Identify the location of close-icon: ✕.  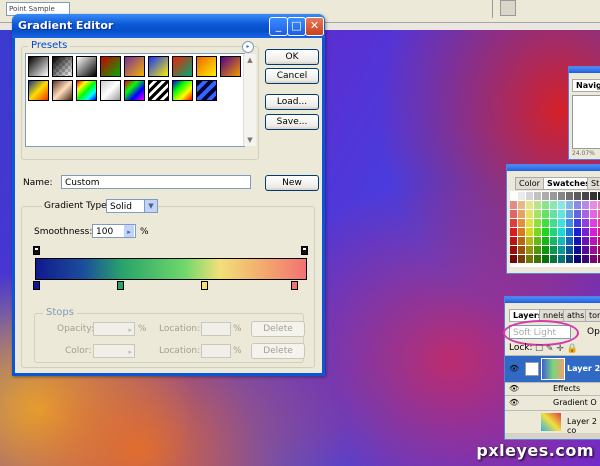
(314, 26).